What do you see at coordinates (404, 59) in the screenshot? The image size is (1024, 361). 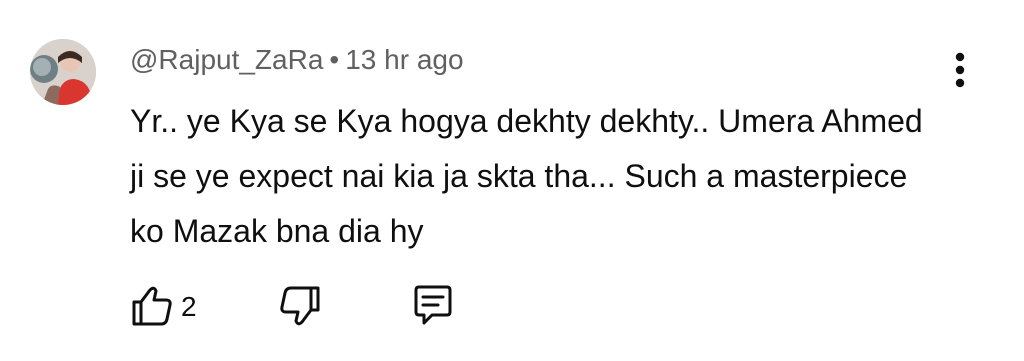 I see `timestamp: 13 hr ago` at bounding box center [404, 59].